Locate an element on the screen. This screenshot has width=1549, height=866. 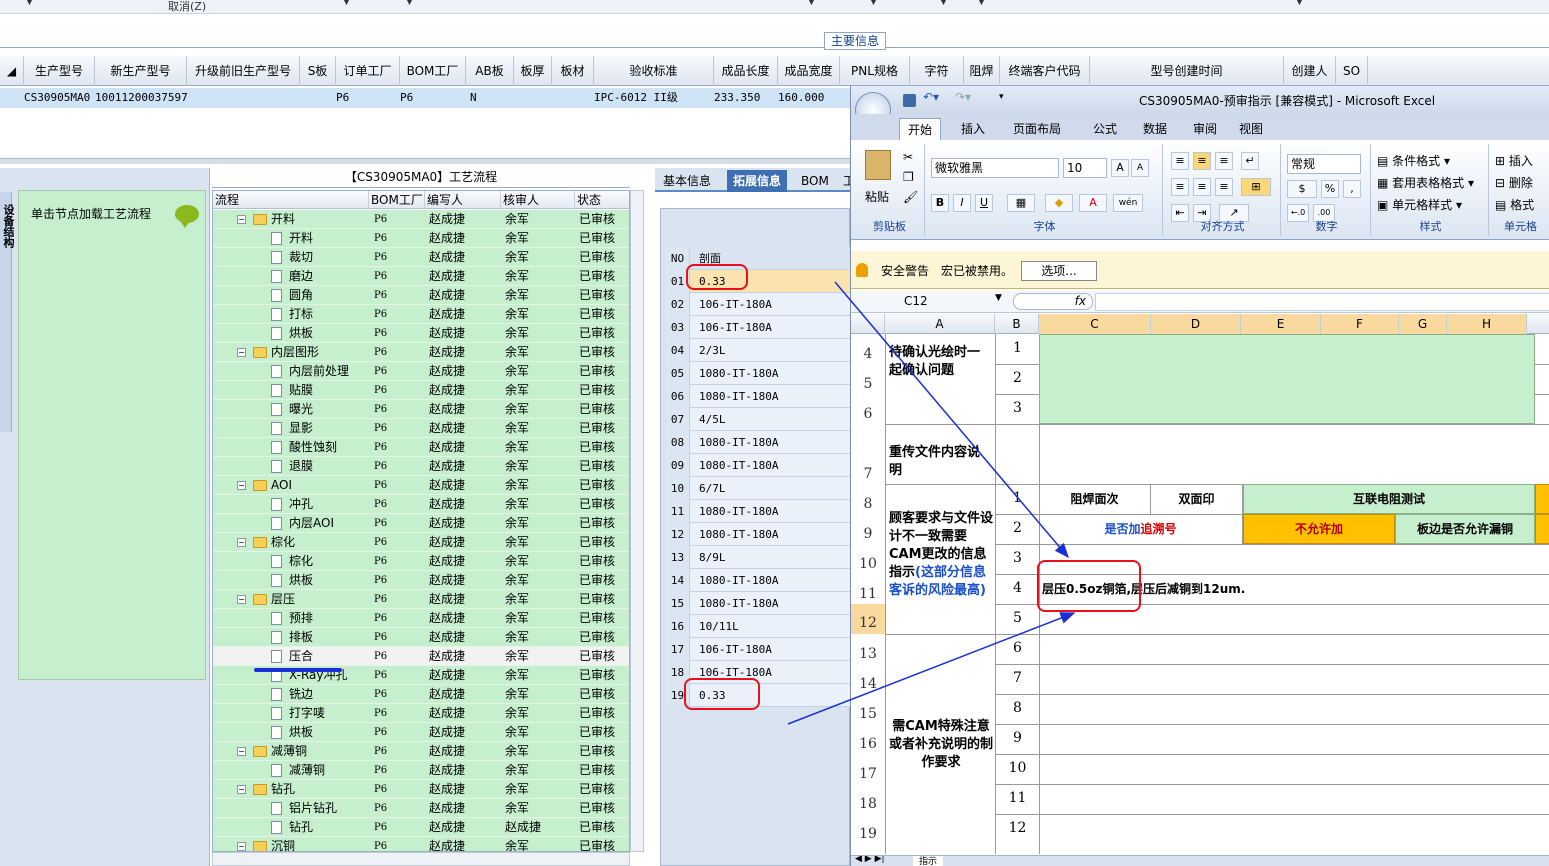
annotation-arrow-top is located at coordinates (951, 420).